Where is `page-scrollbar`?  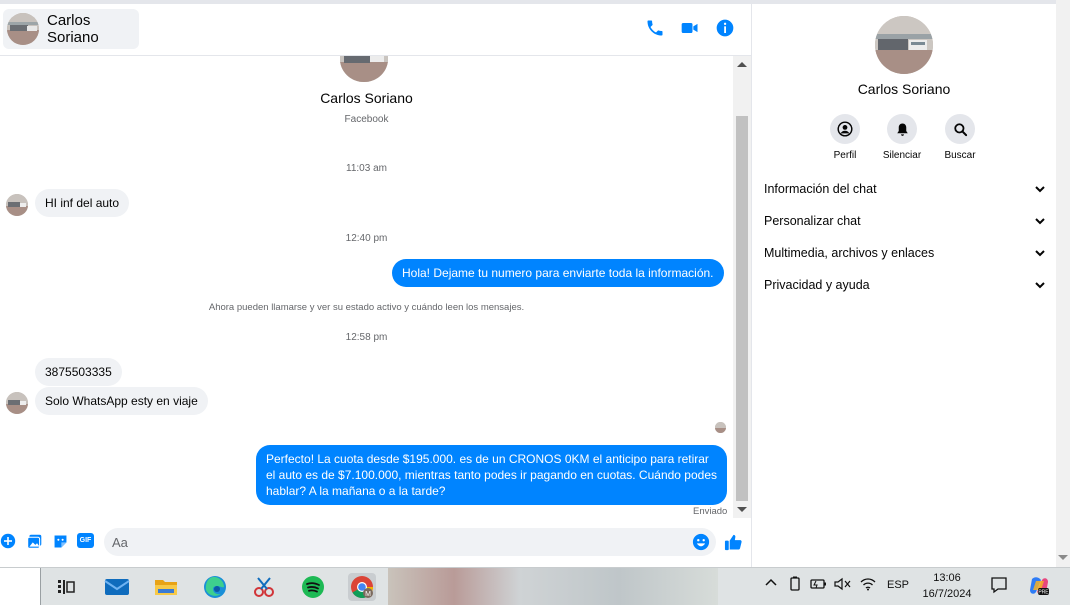
page-scrollbar is located at coordinates (1063, 283).